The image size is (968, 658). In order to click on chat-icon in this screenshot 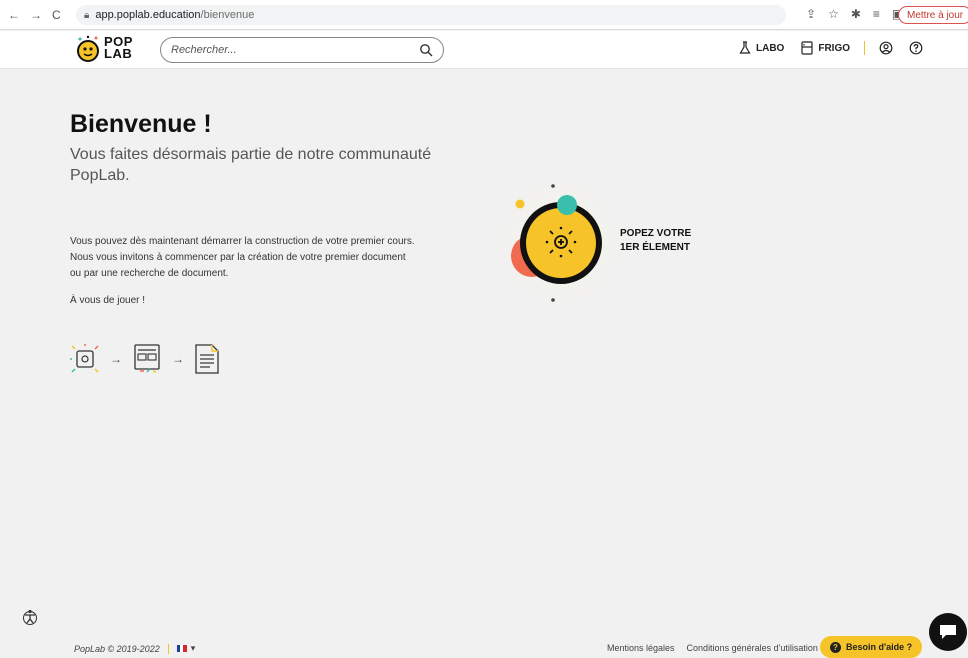, I will do `click(948, 632)`.